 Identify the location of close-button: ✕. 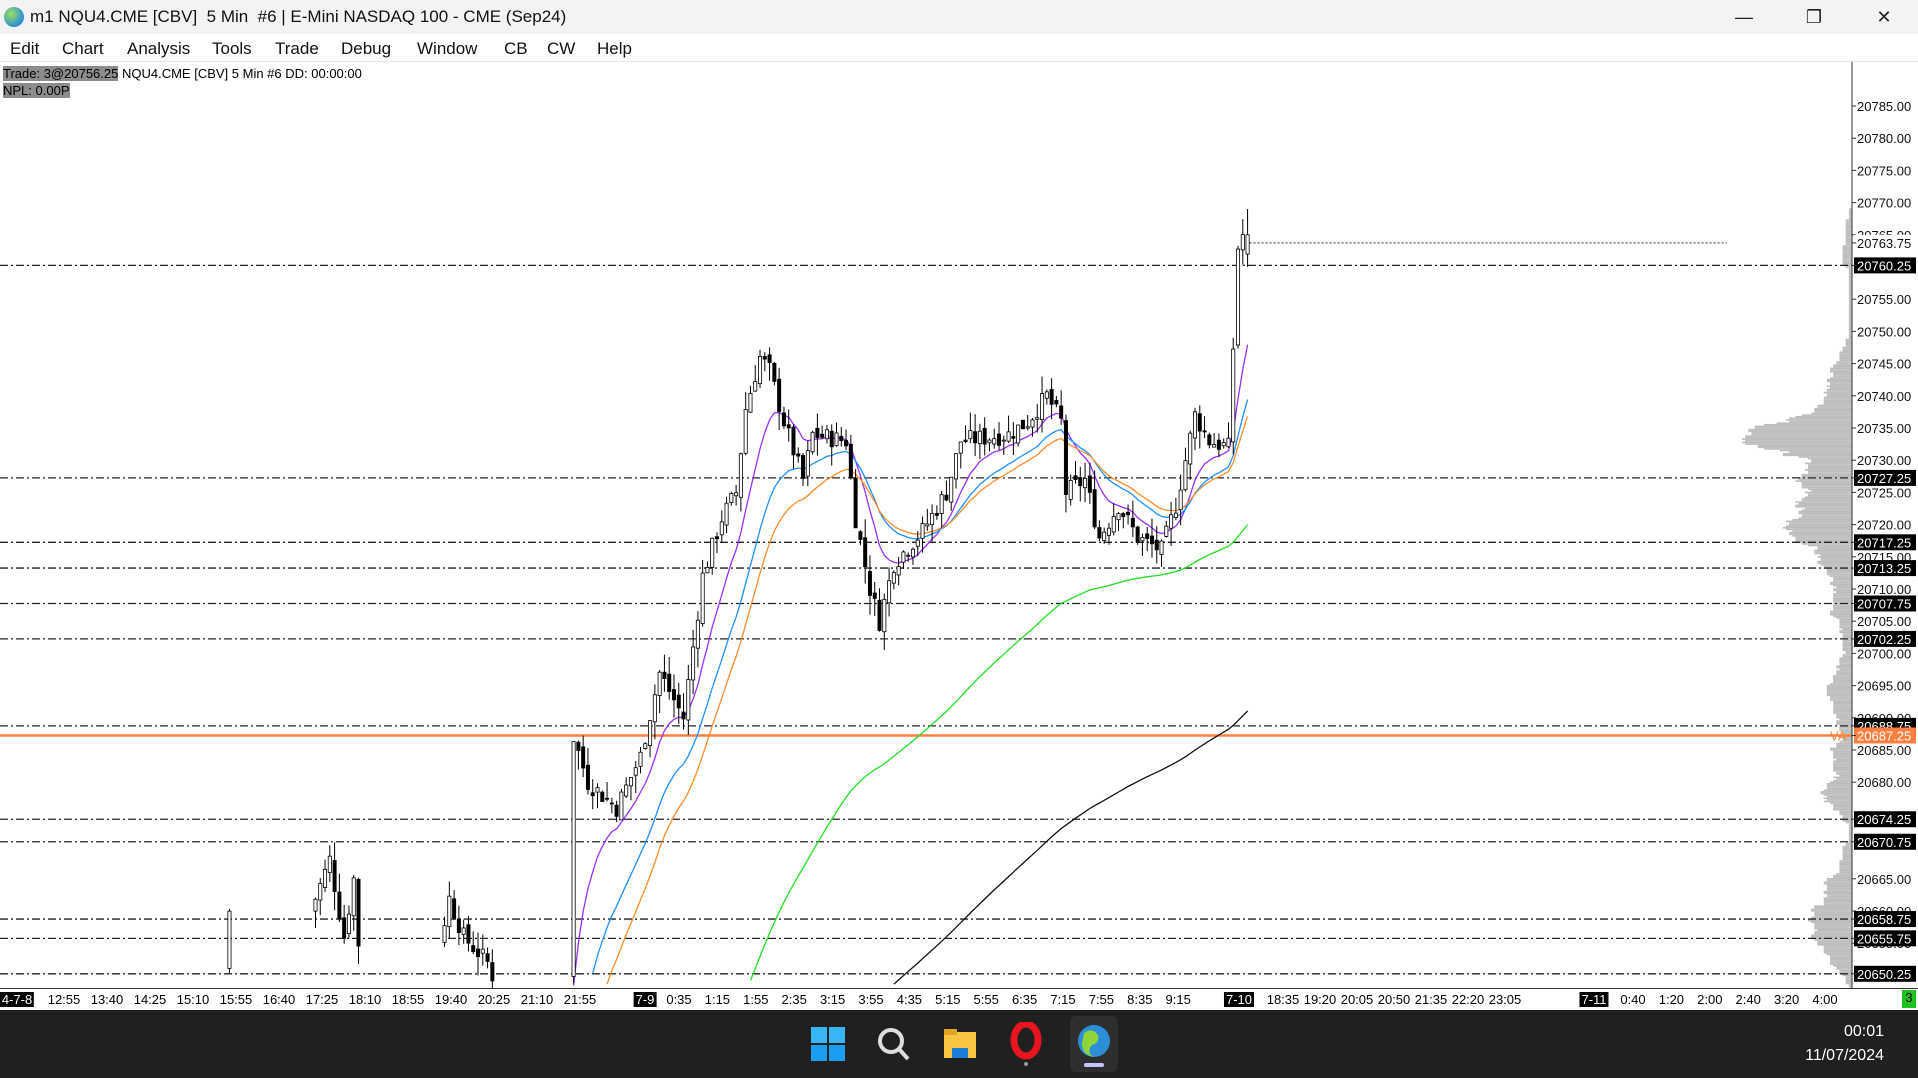
(1884, 17).